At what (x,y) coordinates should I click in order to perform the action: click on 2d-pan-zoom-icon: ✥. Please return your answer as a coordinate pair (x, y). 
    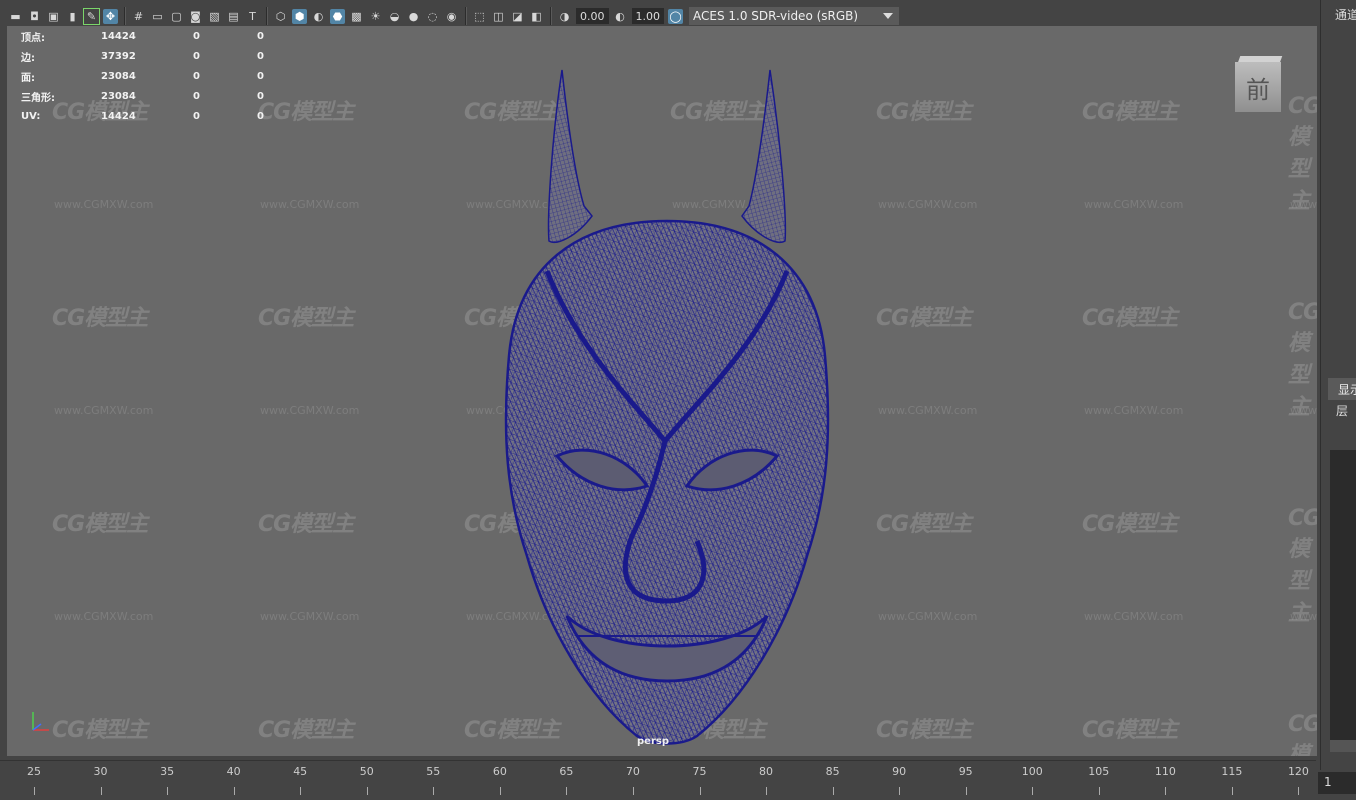
    Looking at the image, I should click on (110, 16).